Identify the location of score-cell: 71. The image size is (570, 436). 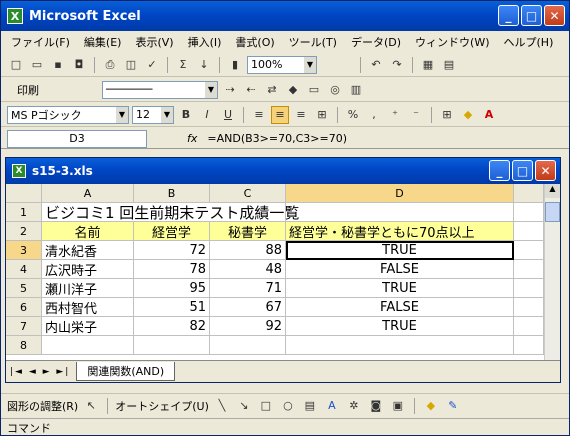
(248, 288).